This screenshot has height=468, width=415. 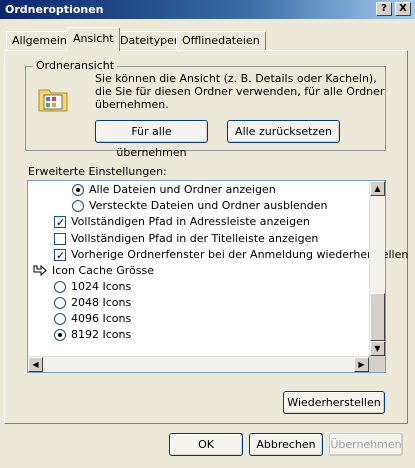 What do you see at coordinates (101, 318) in the screenshot?
I see `setting-label: 4096 Icons` at bounding box center [101, 318].